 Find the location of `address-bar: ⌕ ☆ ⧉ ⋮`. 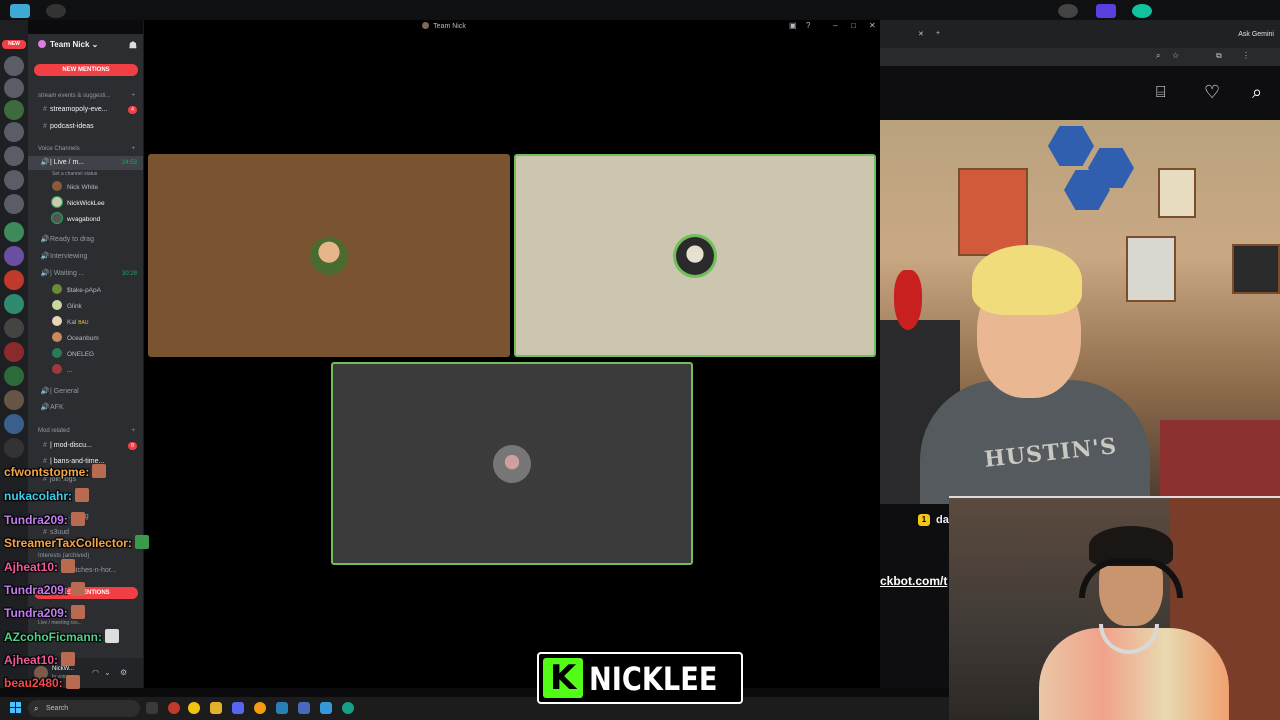

address-bar: ⌕ ☆ ⧉ ⋮ is located at coordinates (1080, 57).